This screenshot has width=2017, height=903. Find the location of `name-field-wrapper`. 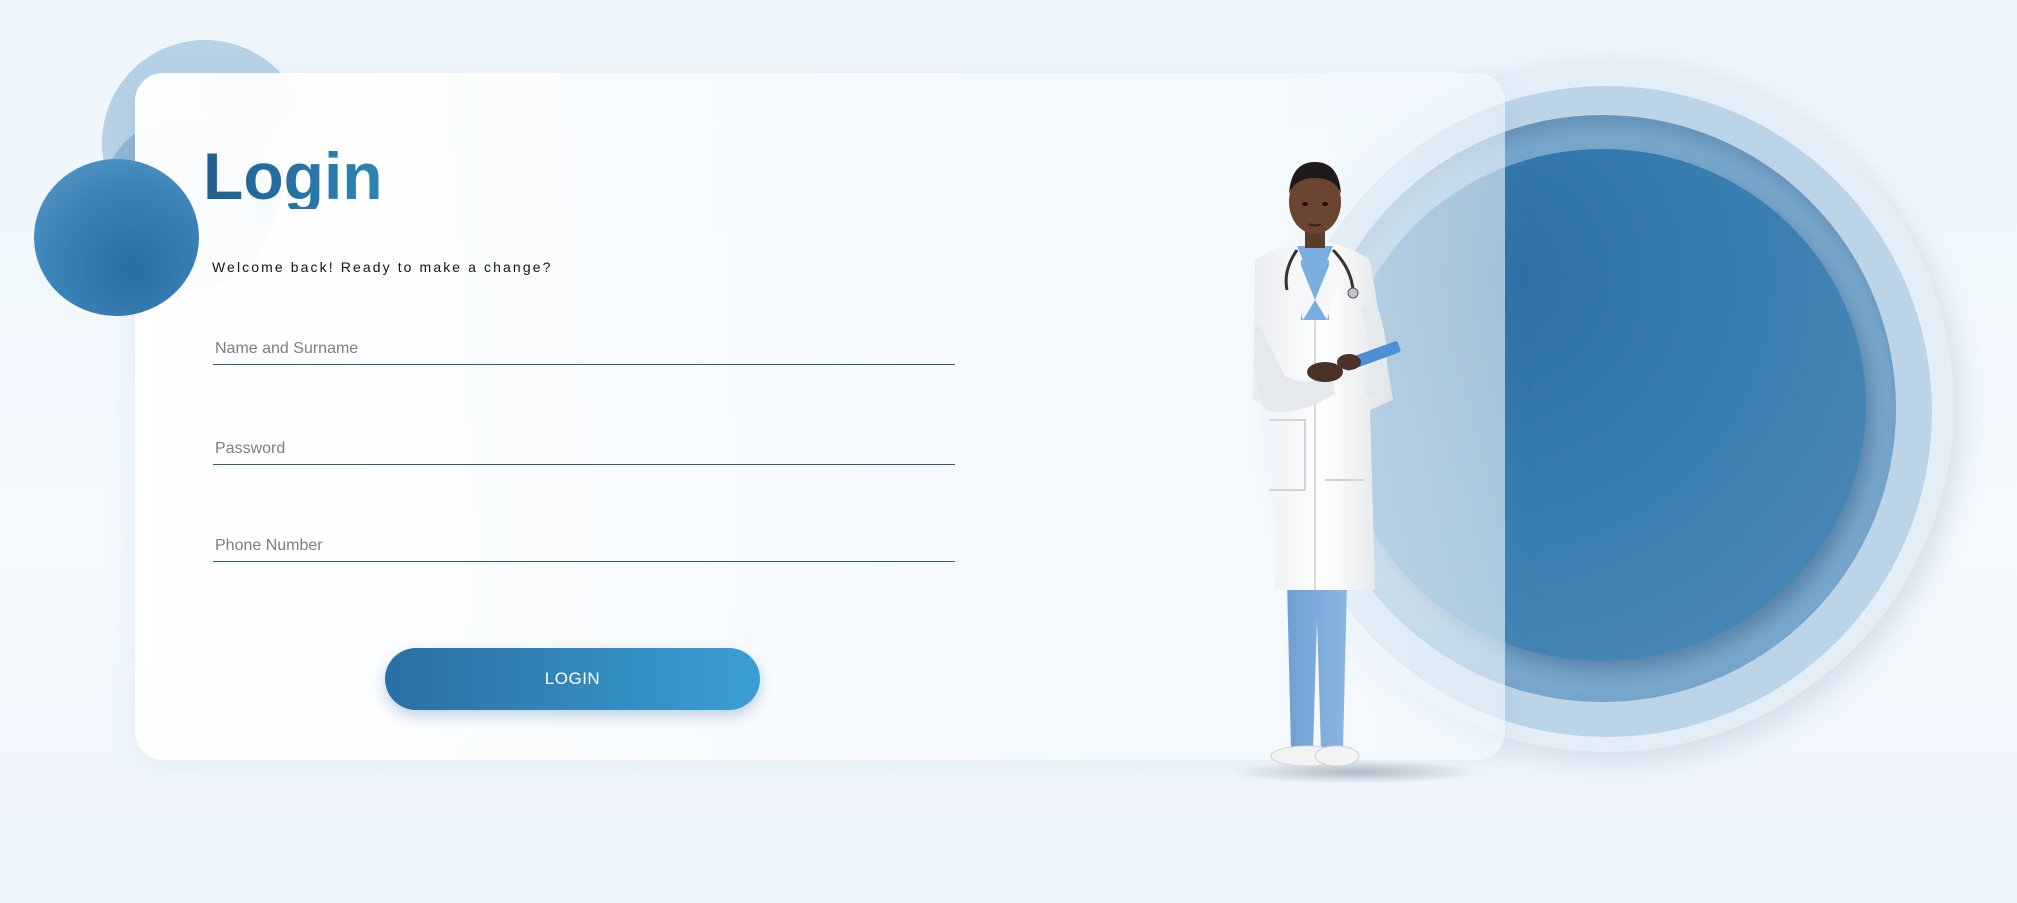

name-field-wrapper is located at coordinates (584, 349).